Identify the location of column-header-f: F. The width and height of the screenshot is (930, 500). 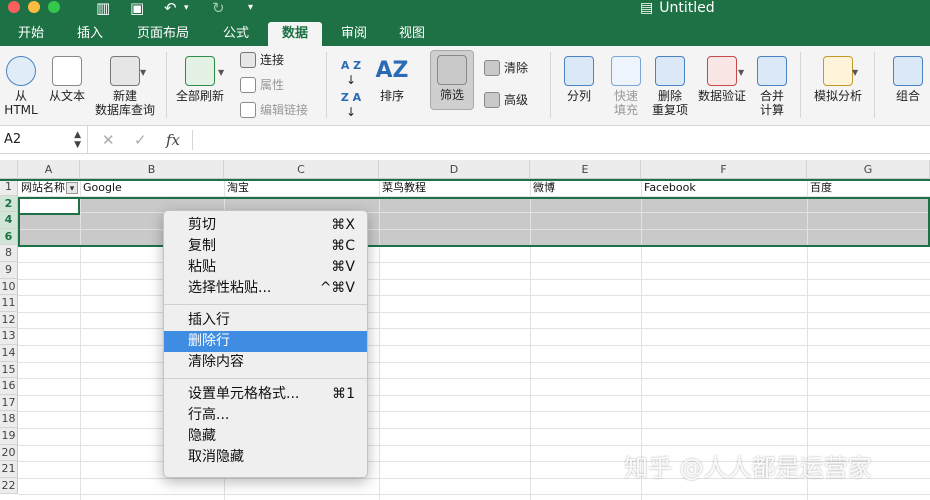
(724, 169).